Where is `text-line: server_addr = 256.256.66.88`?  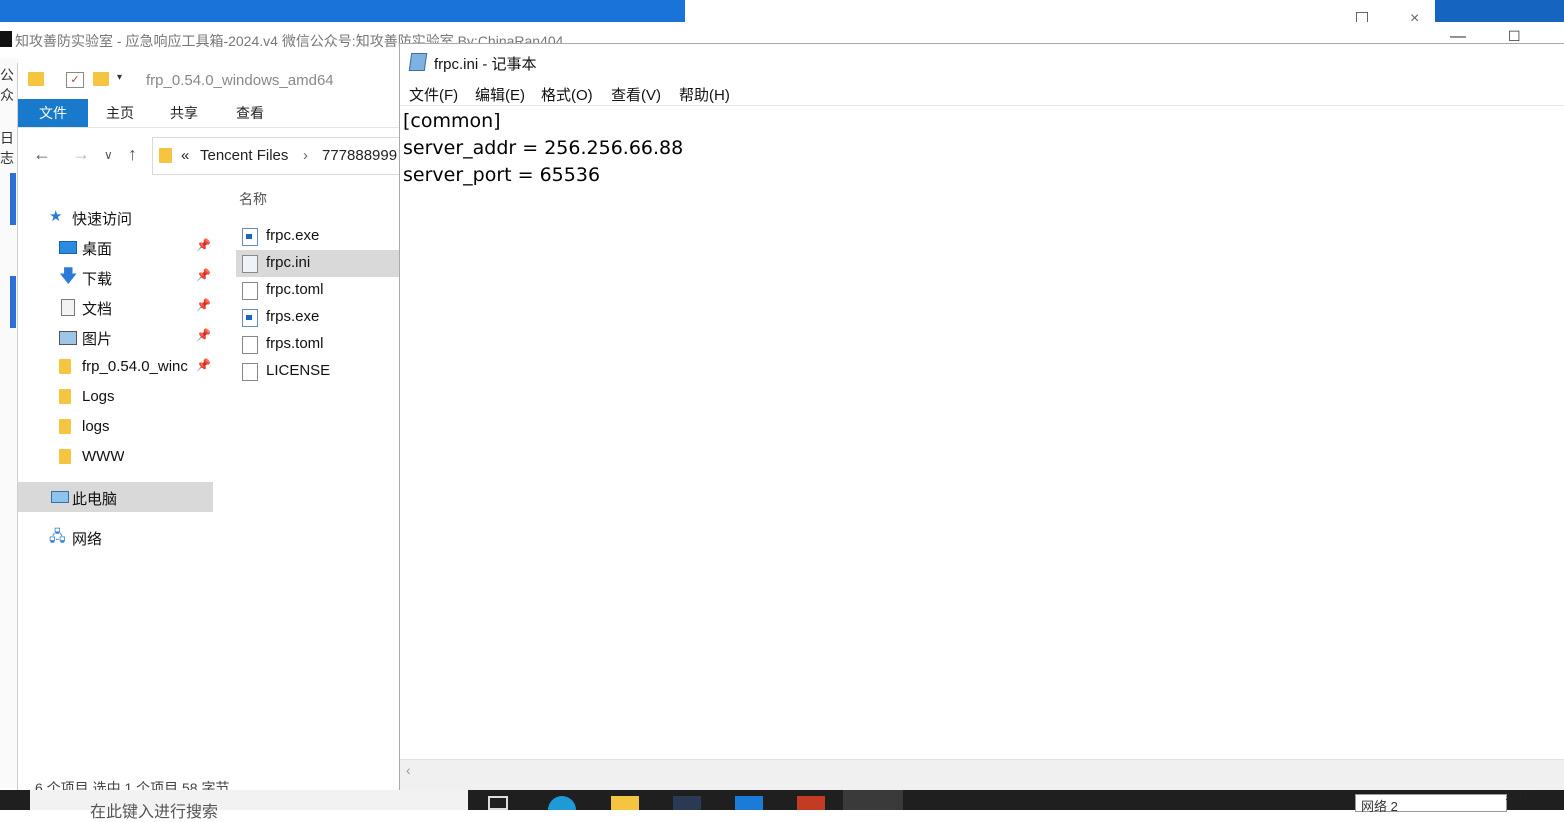 text-line: server_addr = 256.256.66.88 is located at coordinates (543, 148).